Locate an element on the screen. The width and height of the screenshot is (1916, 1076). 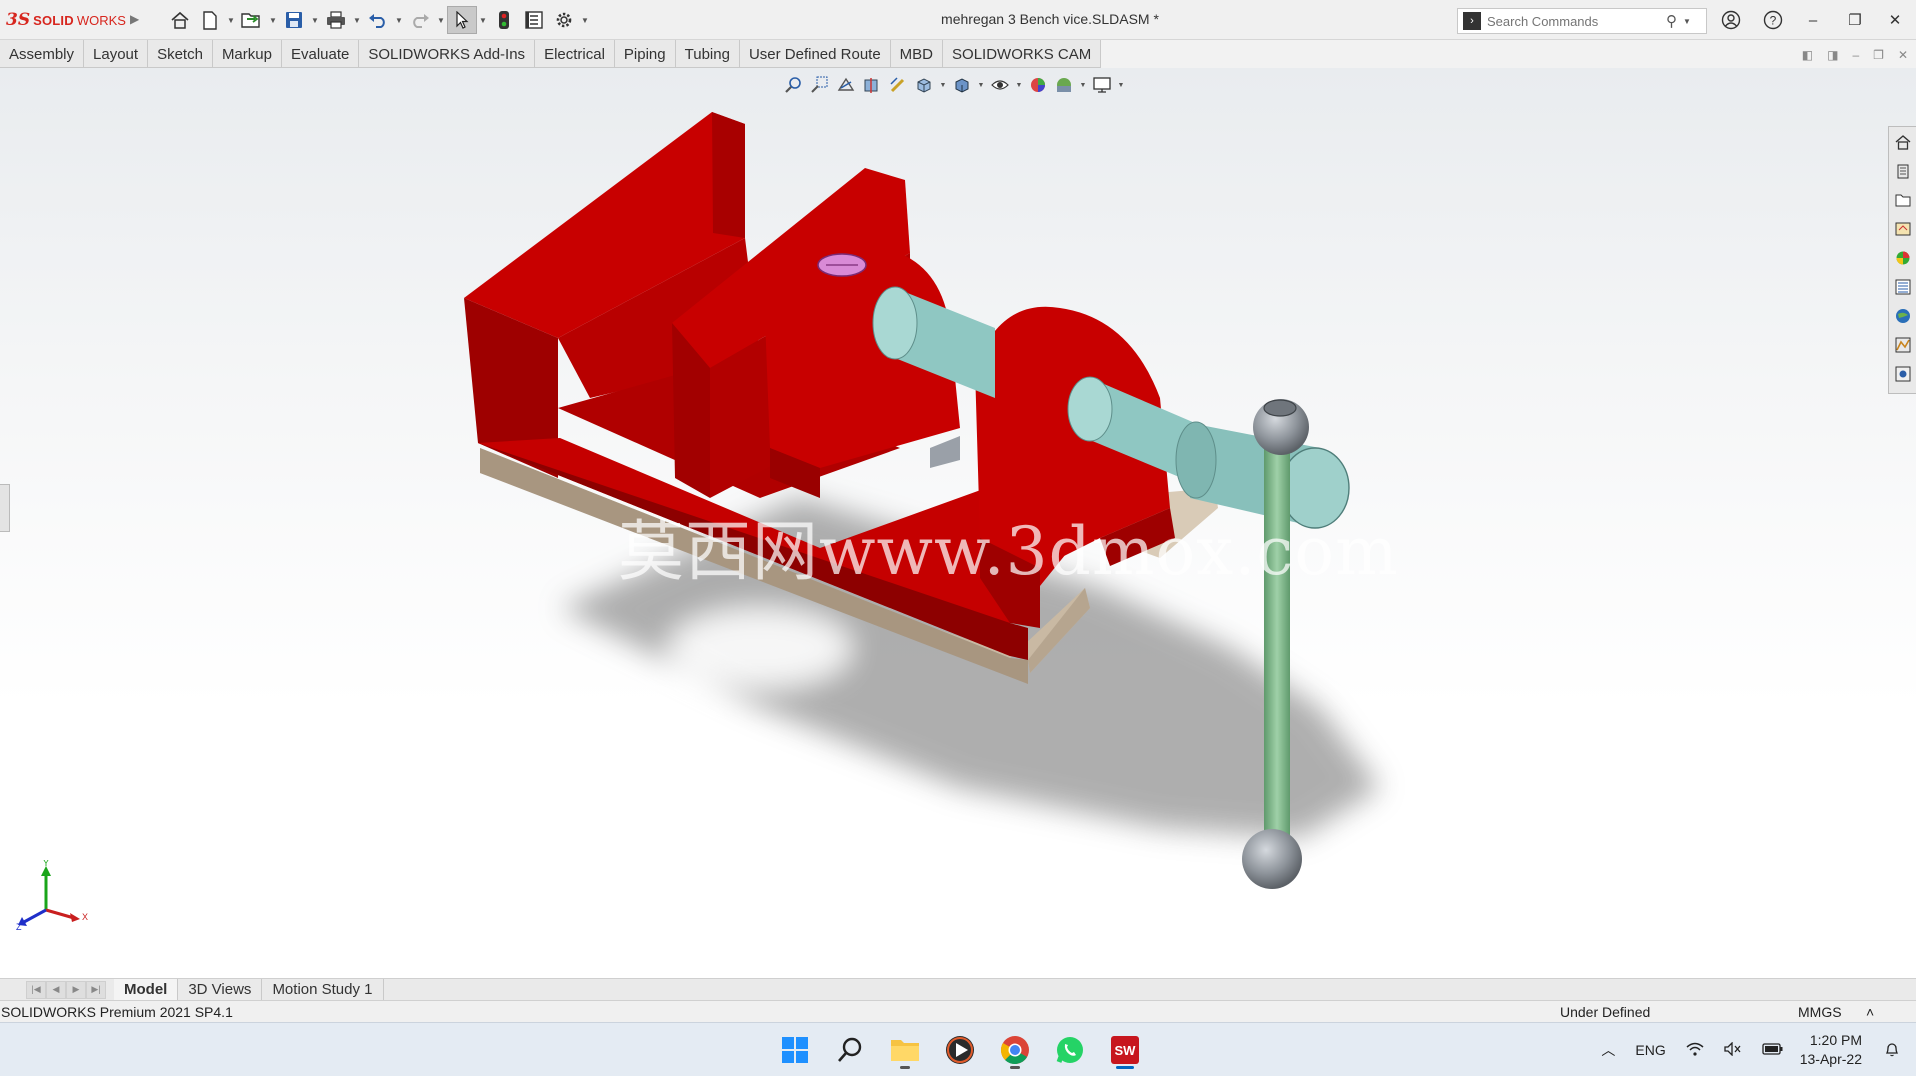
document-window-controls: ◧ ◨ – ❐ ✕ is located at coordinates (1855, 55).